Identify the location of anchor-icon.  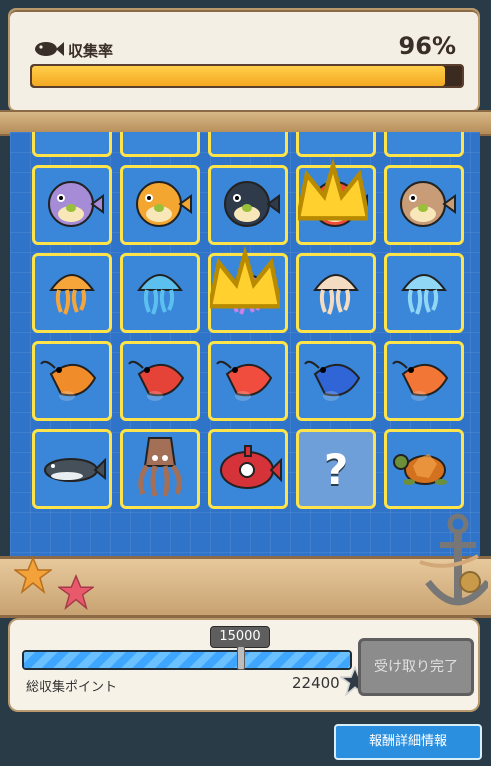
(454, 569).